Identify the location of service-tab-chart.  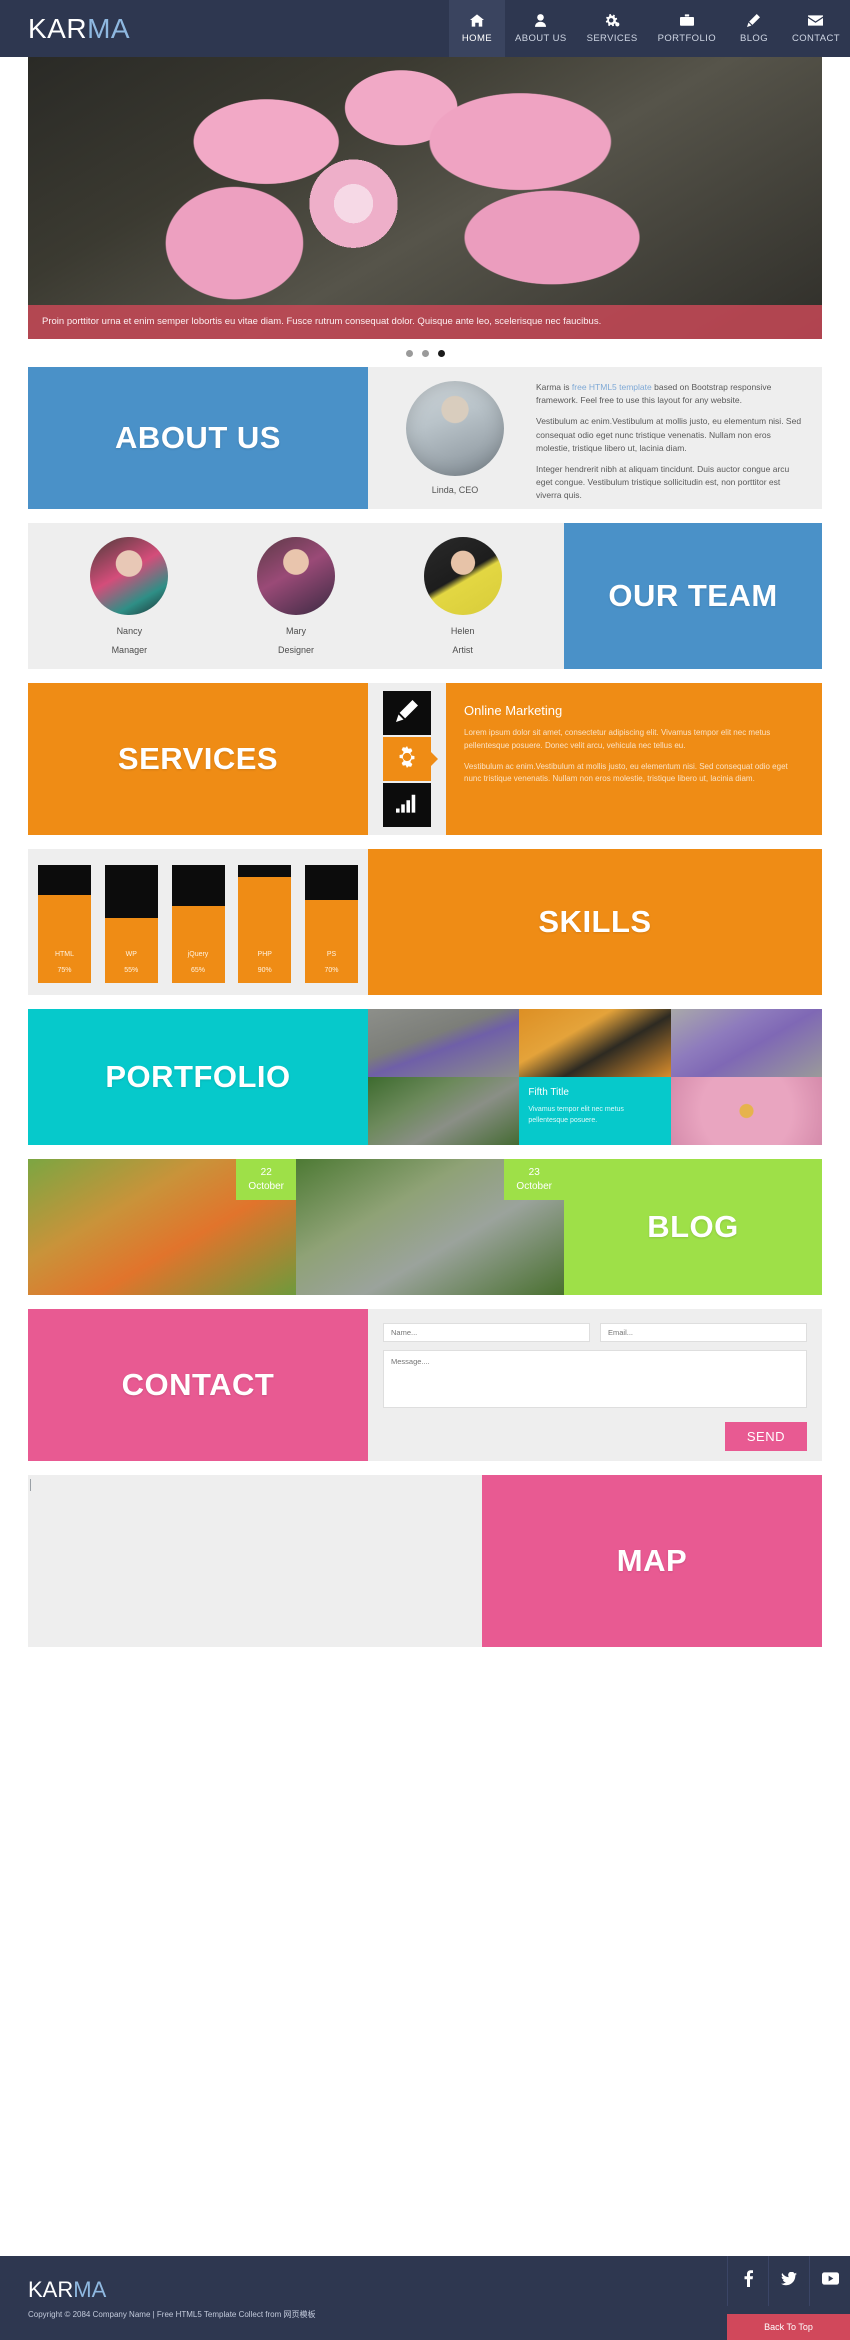
(407, 805).